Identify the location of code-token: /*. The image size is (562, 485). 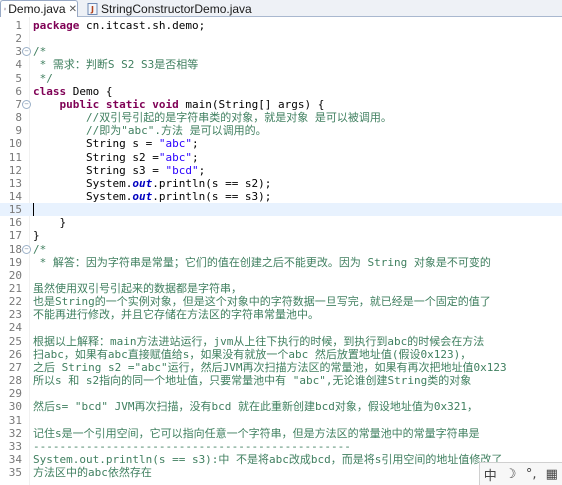
(40, 249).